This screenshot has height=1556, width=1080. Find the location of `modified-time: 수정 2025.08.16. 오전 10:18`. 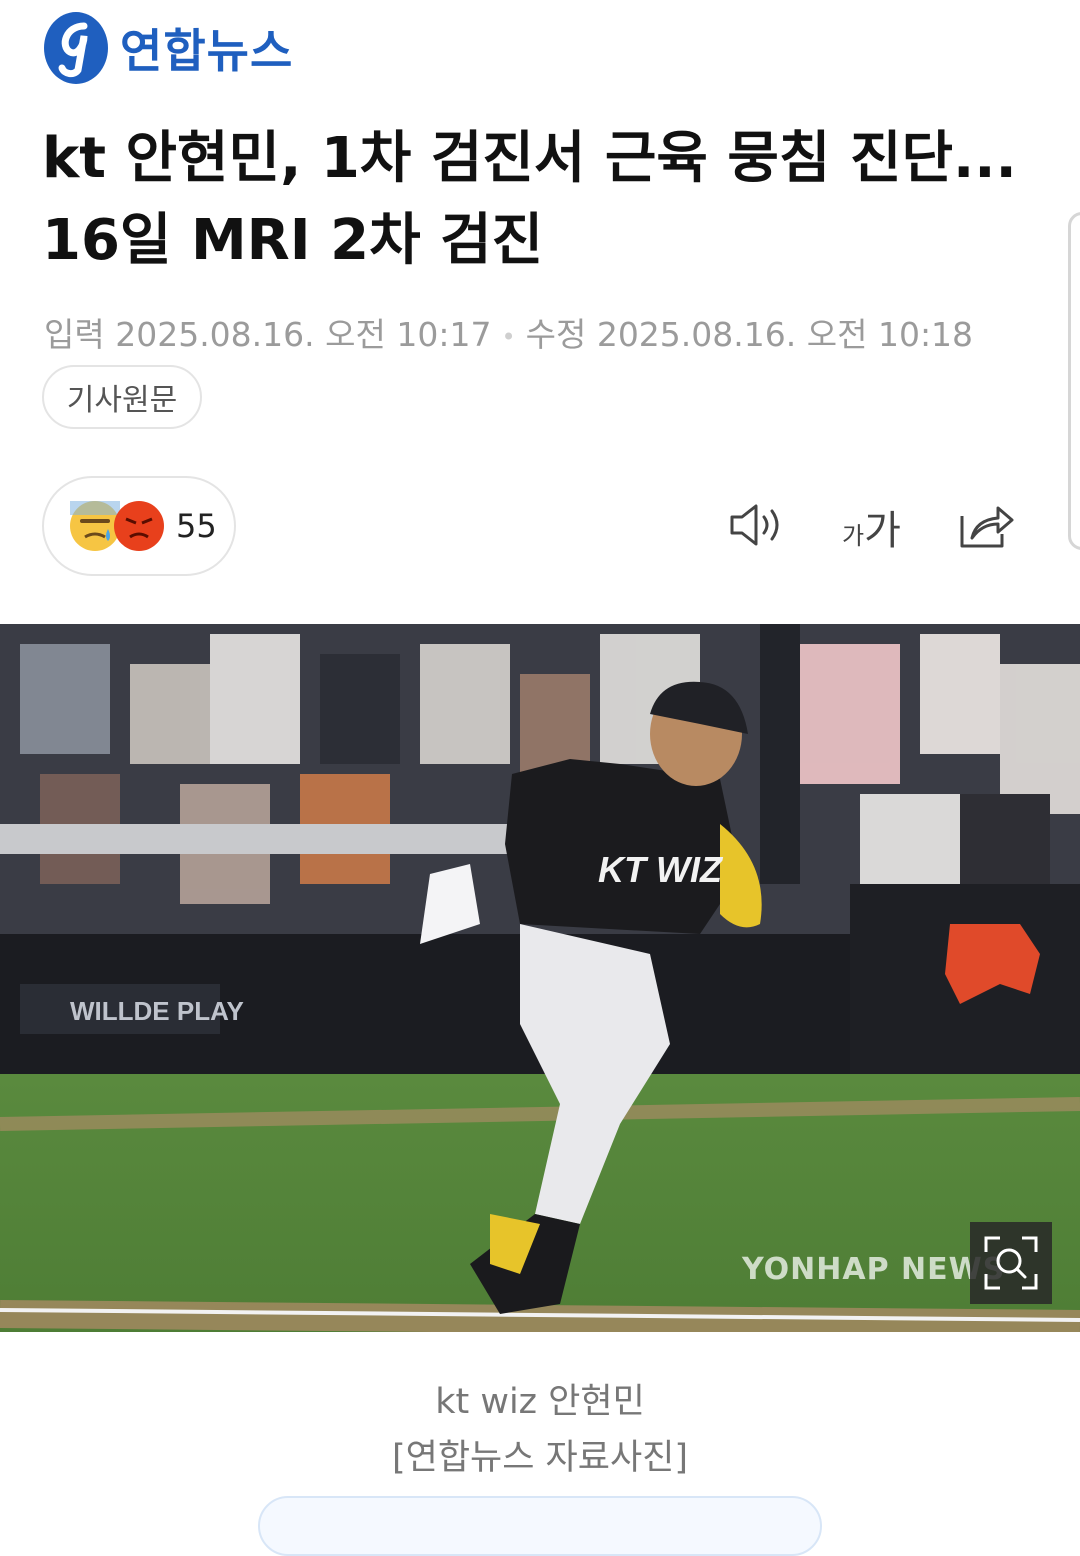

modified-time: 수정 2025.08.16. 오전 10:18 is located at coordinates (749, 334).